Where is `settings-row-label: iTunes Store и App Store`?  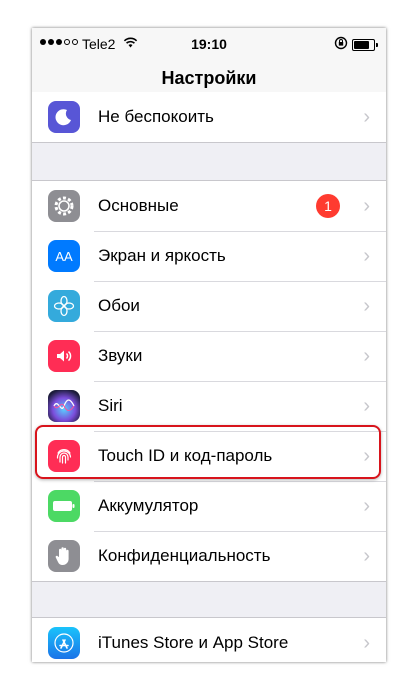
settings-row-label: iTunes Store и App Store is located at coordinates (193, 642).